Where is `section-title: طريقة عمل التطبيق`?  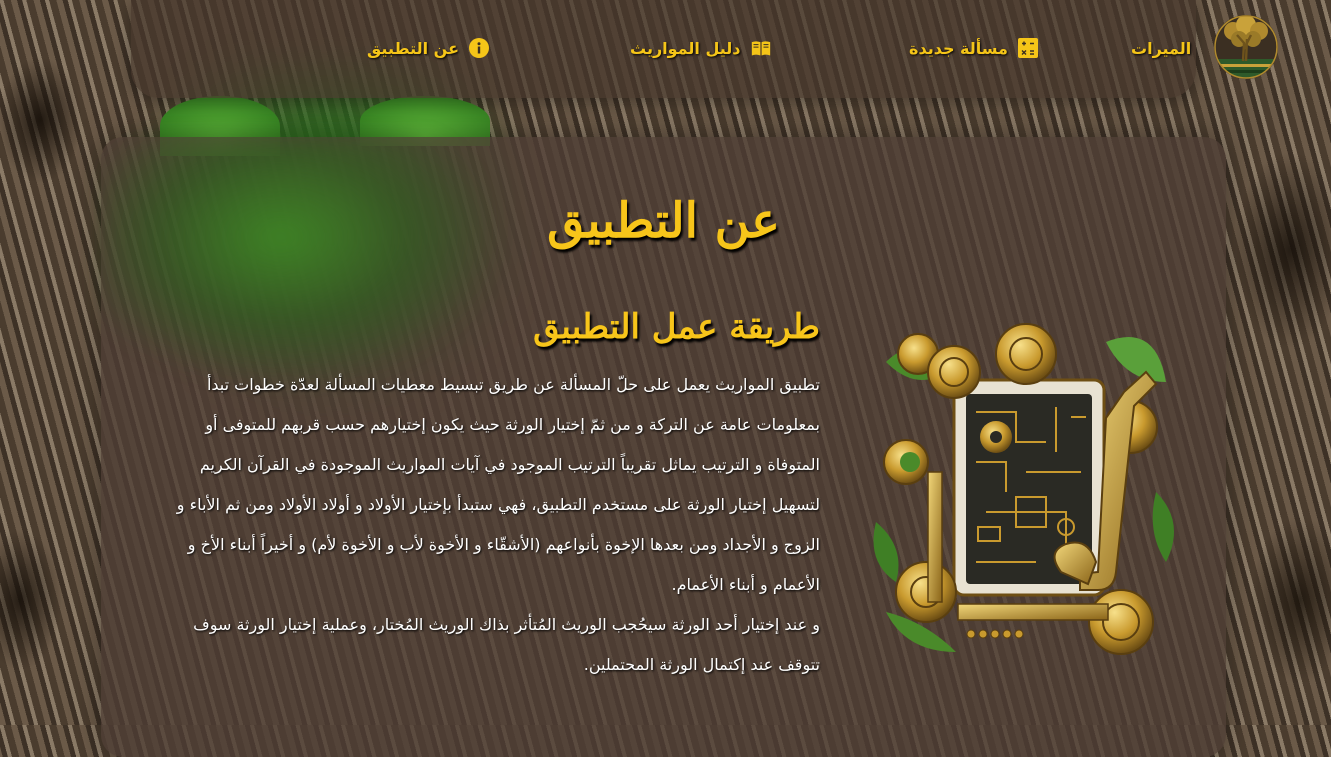
section-title: طريقة عمل التطبيق is located at coordinates (676, 327).